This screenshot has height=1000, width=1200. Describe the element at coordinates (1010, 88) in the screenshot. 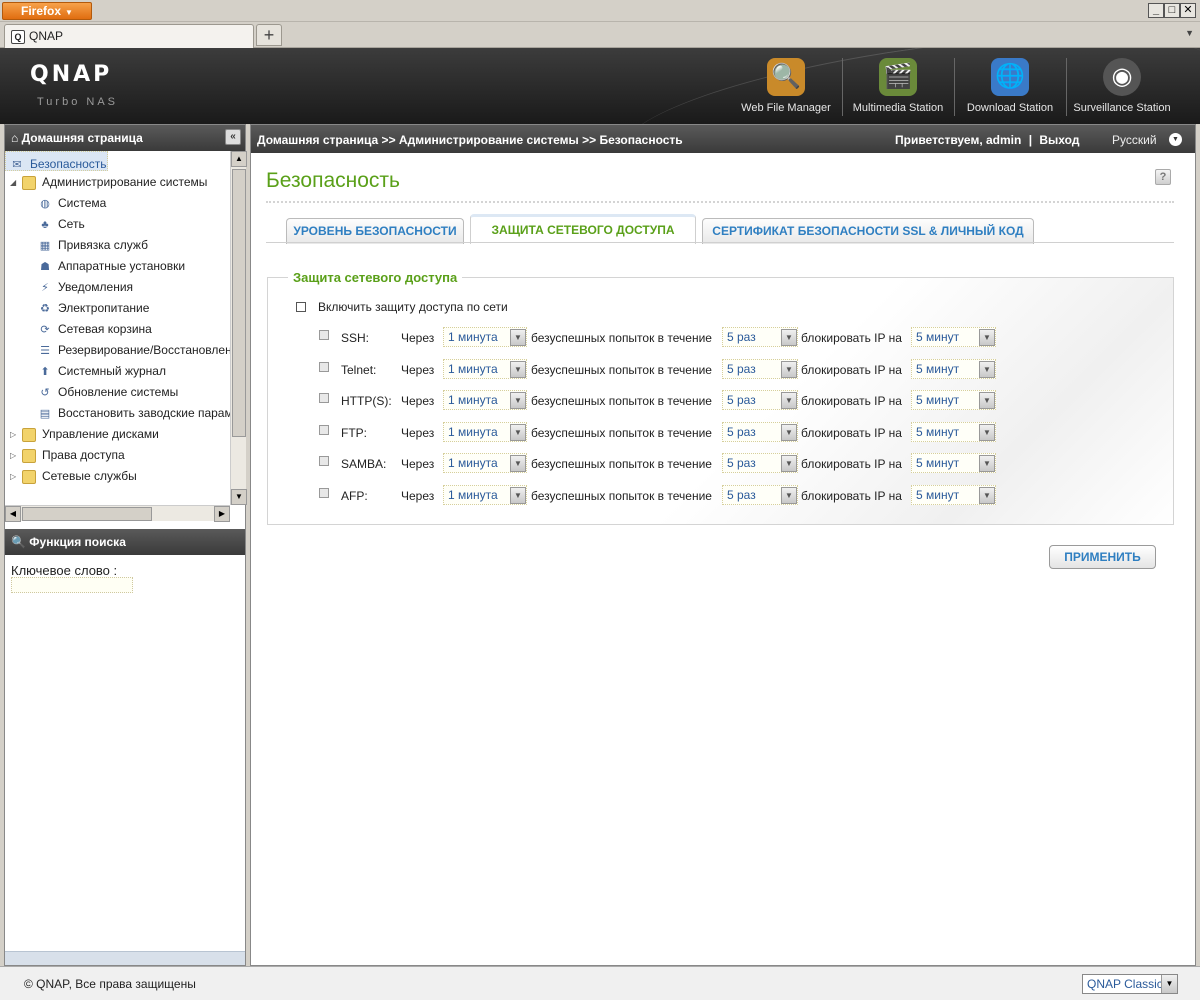

I see `download-station-button: 🌐 Download Station` at that location.